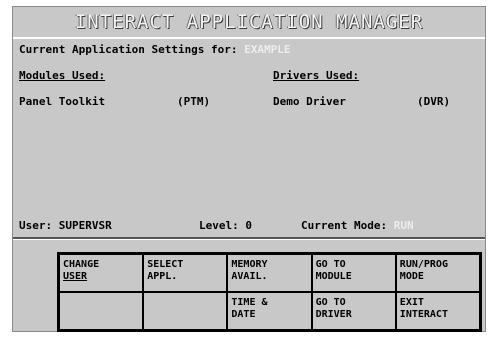 This screenshot has height=337, width=498. I want to click on driver-code: (DVR), so click(434, 101).